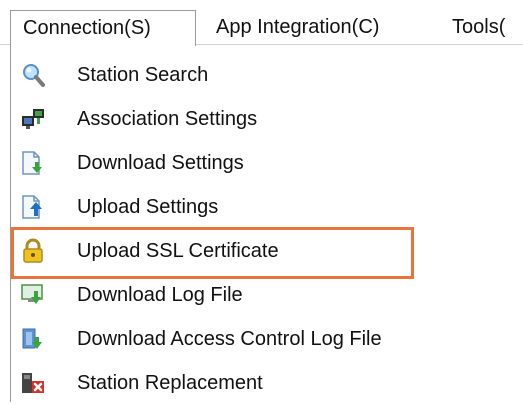  What do you see at coordinates (267, 295) in the screenshot?
I see `menu-item-download-log-file: Download Log File` at bounding box center [267, 295].